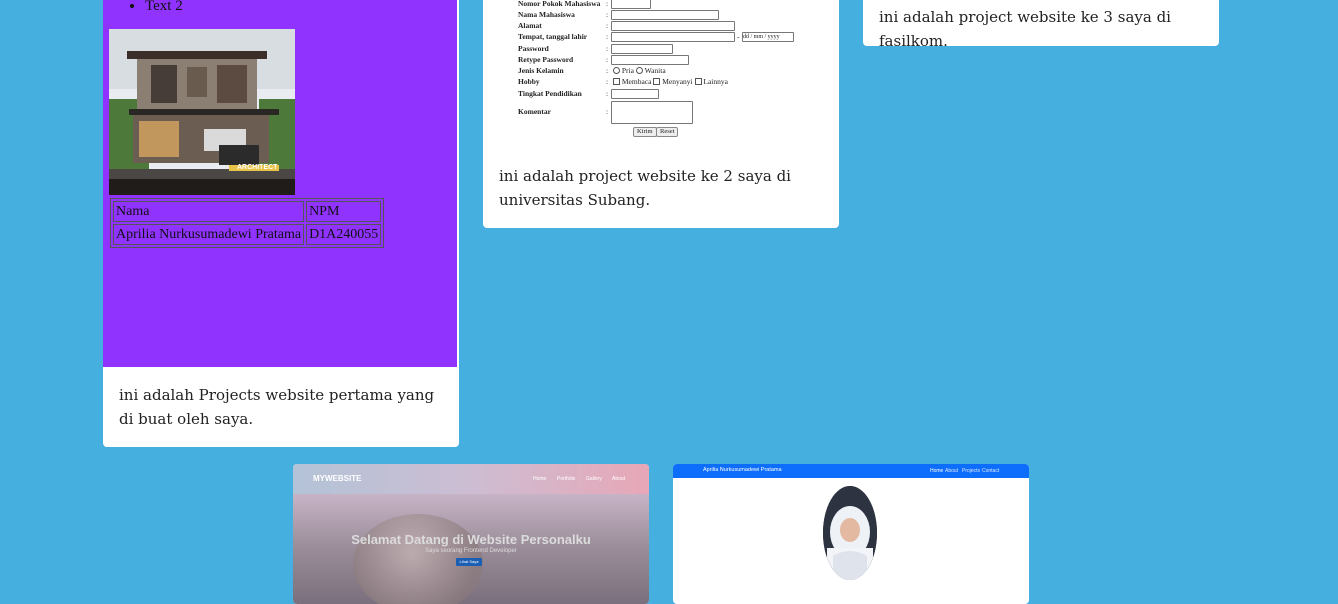  Describe the element at coordinates (616, 70) in the screenshot. I see `radio-pria` at that location.